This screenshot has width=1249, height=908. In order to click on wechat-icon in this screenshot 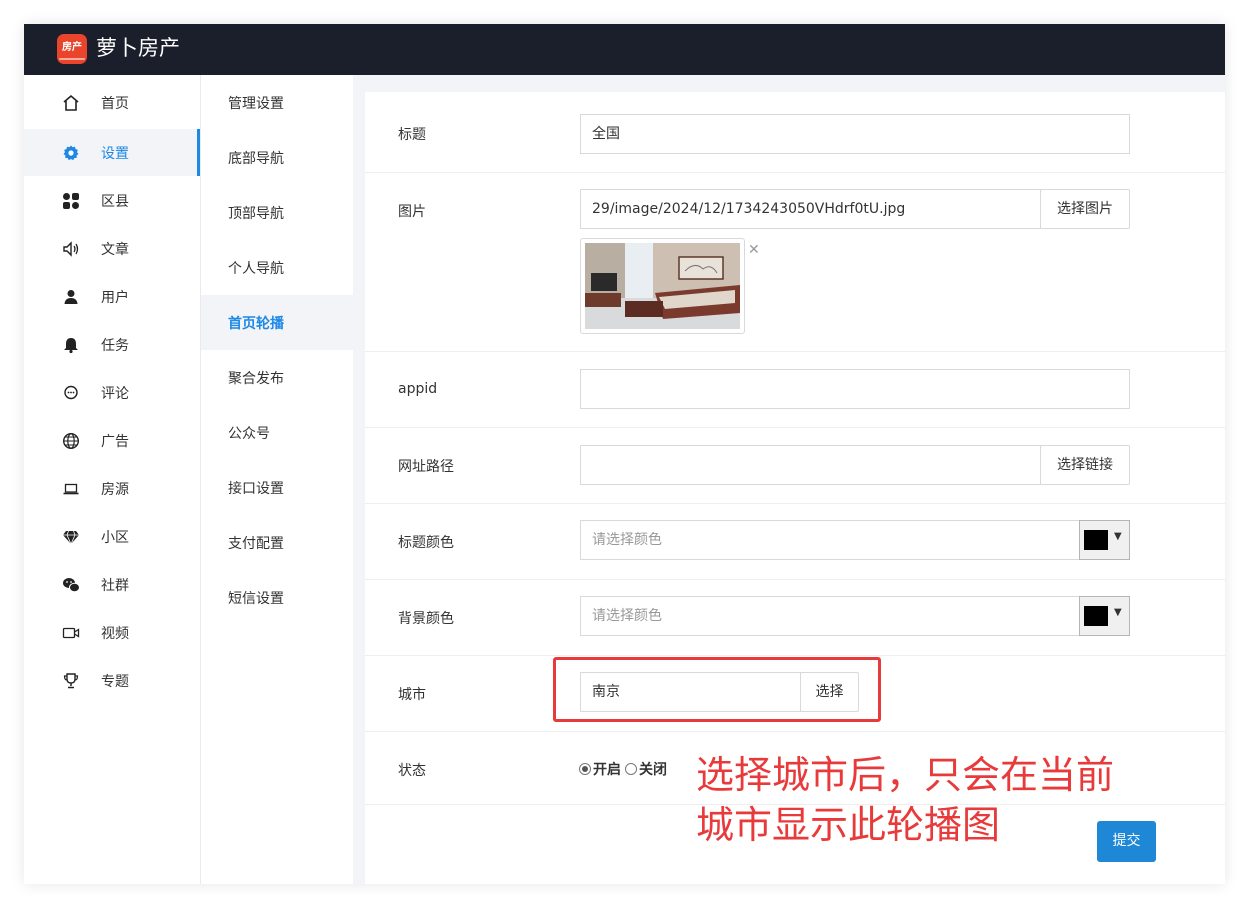, I will do `click(71, 585)`.